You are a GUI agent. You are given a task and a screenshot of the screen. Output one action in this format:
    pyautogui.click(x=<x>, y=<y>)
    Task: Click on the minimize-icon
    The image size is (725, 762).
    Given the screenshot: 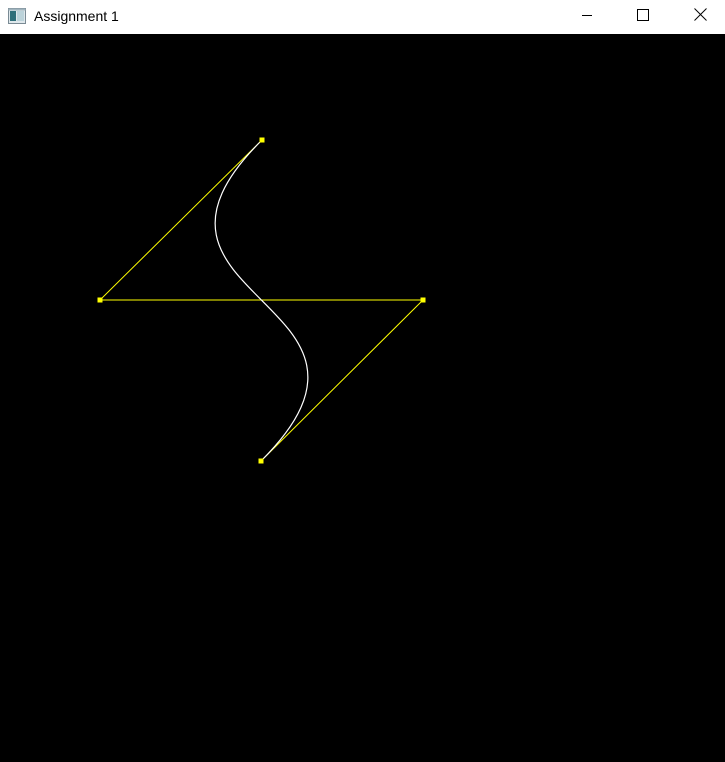 What is the action you would take?
    pyautogui.click(x=587, y=17)
    